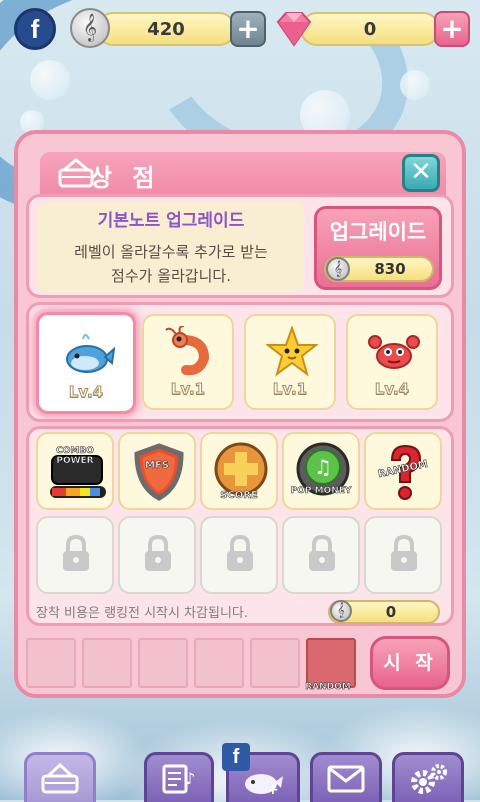 The height and width of the screenshot is (802, 480). What do you see at coordinates (187, 351) in the screenshot?
I see `shrimp-icon` at bounding box center [187, 351].